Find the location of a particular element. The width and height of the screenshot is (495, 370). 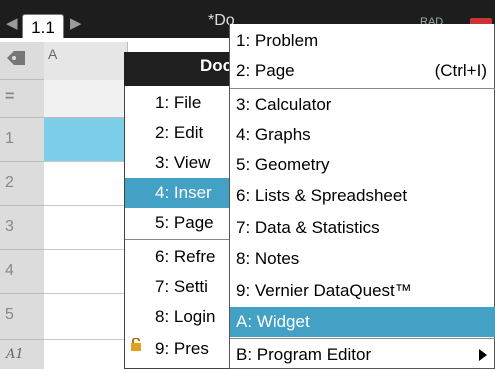

insert-item-program-editor: B: Program Editor is located at coordinates (362, 355).